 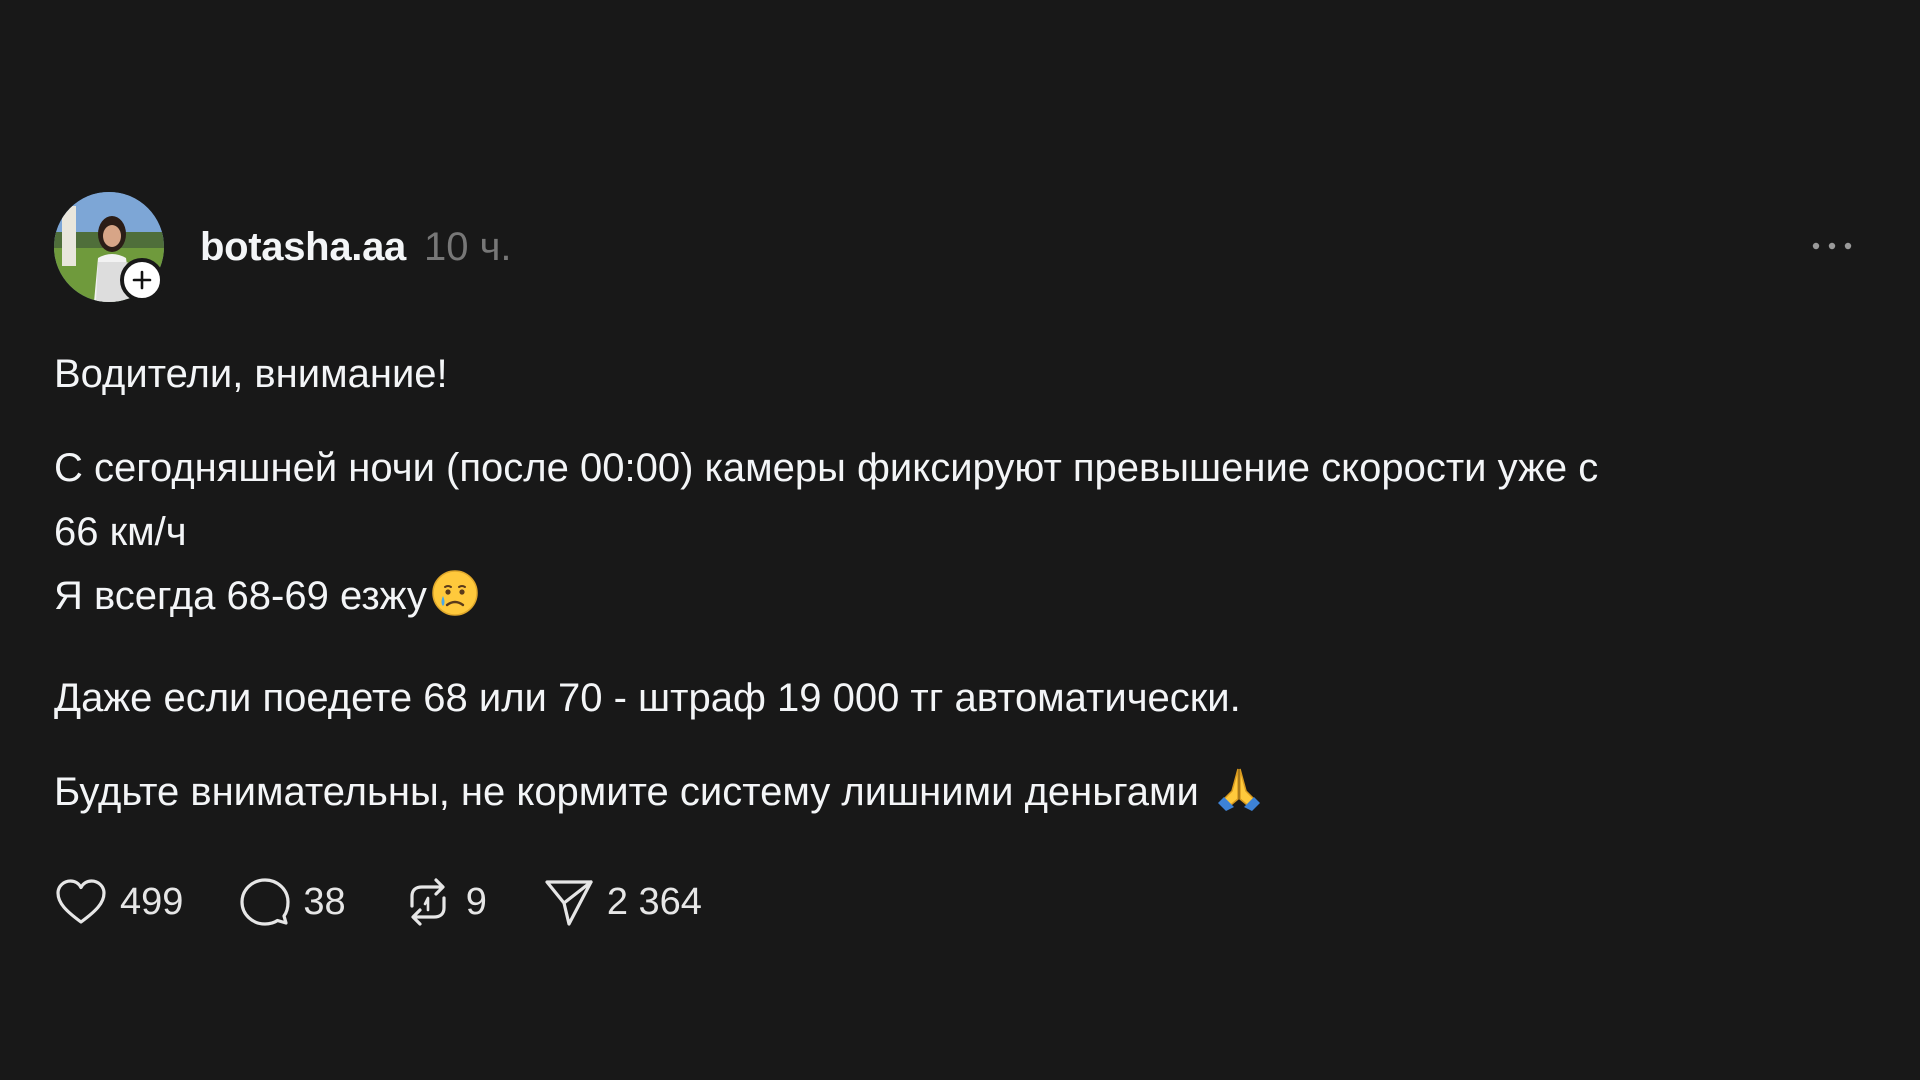 I want to click on post-timestamp: 10 ч., so click(x=468, y=247).